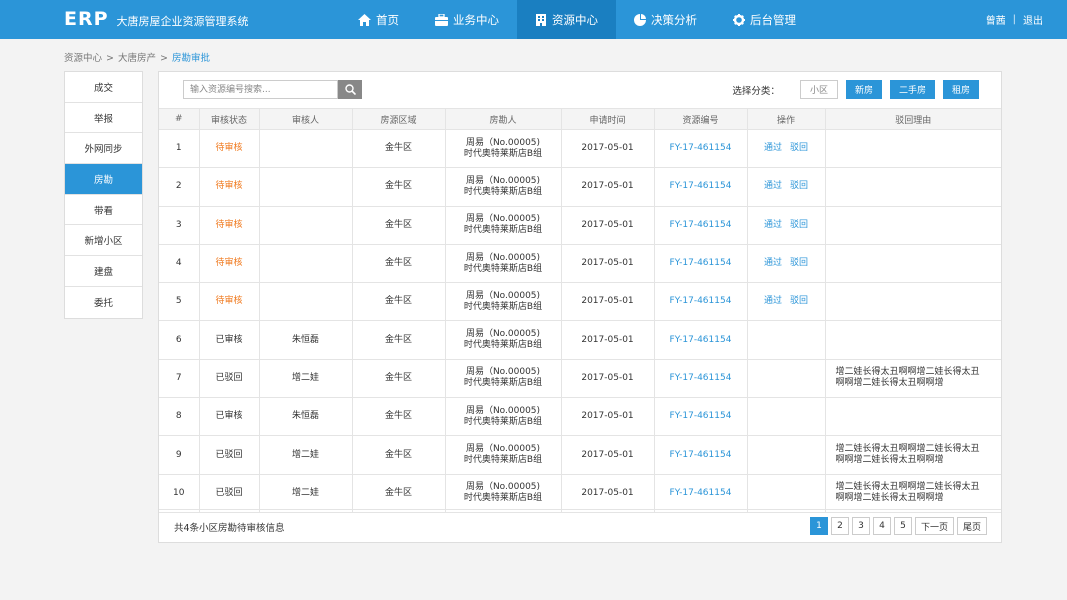 This screenshot has height=600, width=1067. What do you see at coordinates (350, 89) in the screenshot?
I see `search-button` at bounding box center [350, 89].